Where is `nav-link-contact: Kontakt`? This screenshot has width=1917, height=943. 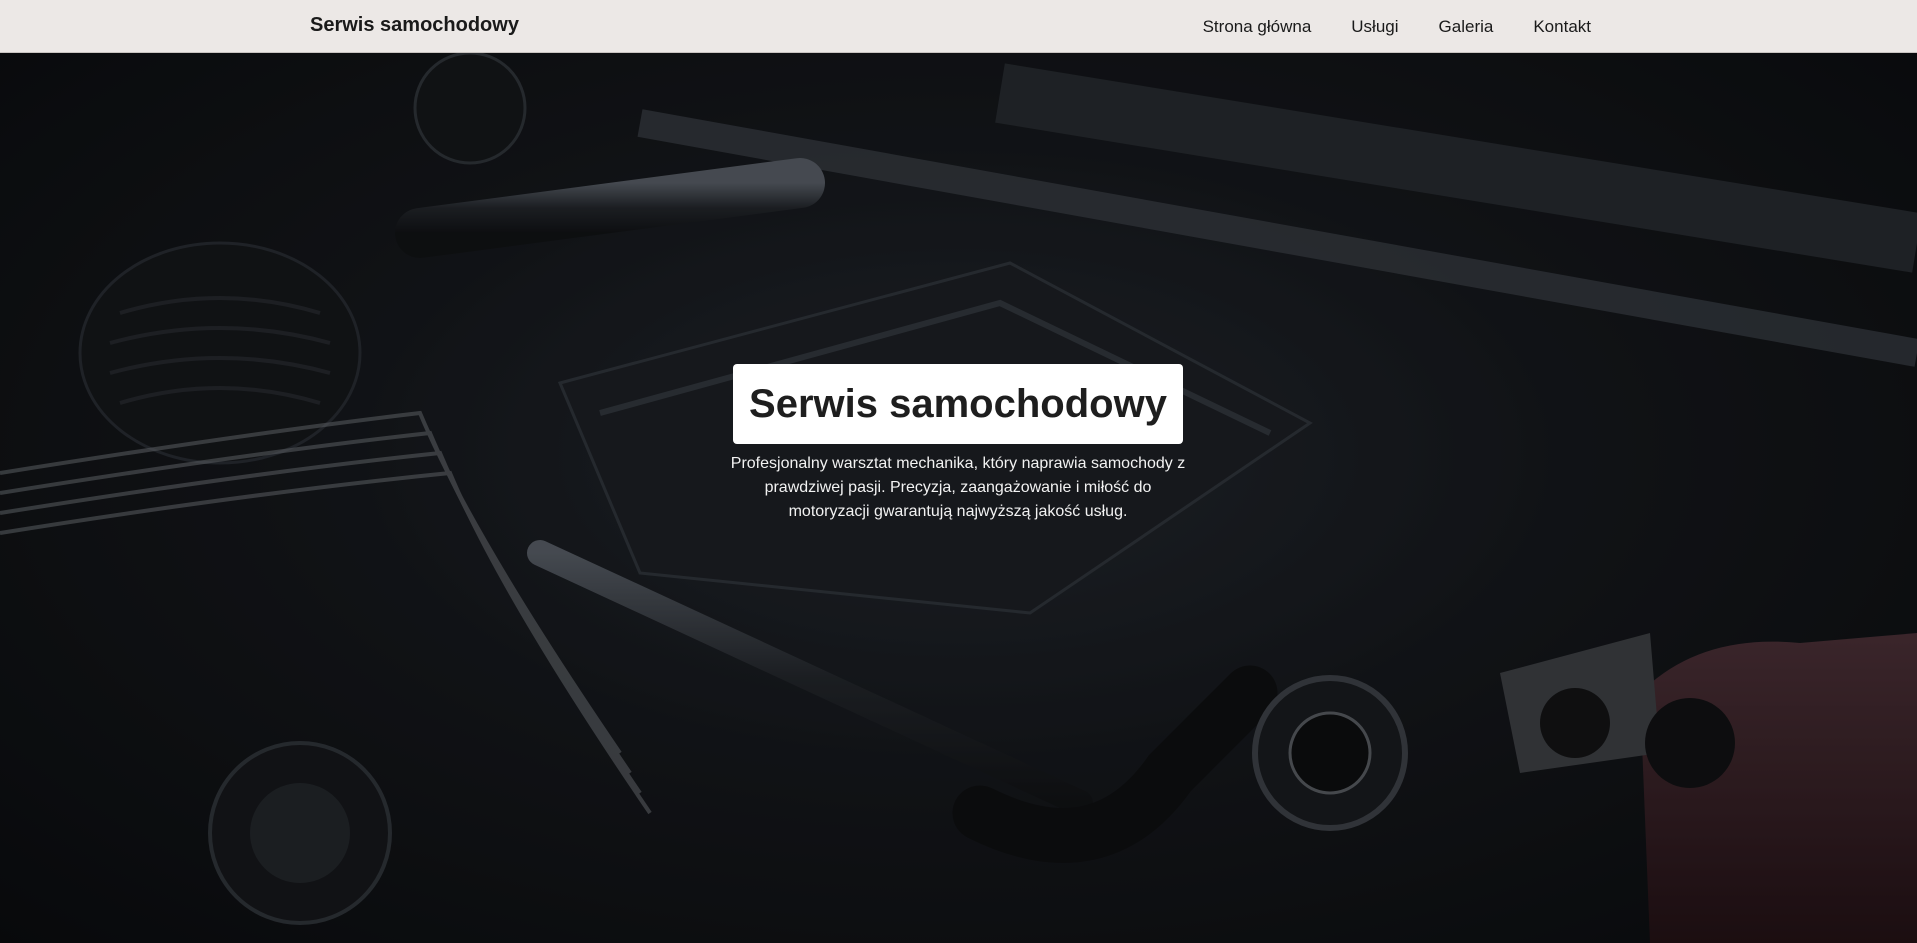 nav-link-contact: Kontakt is located at coordinates (1562, 27).